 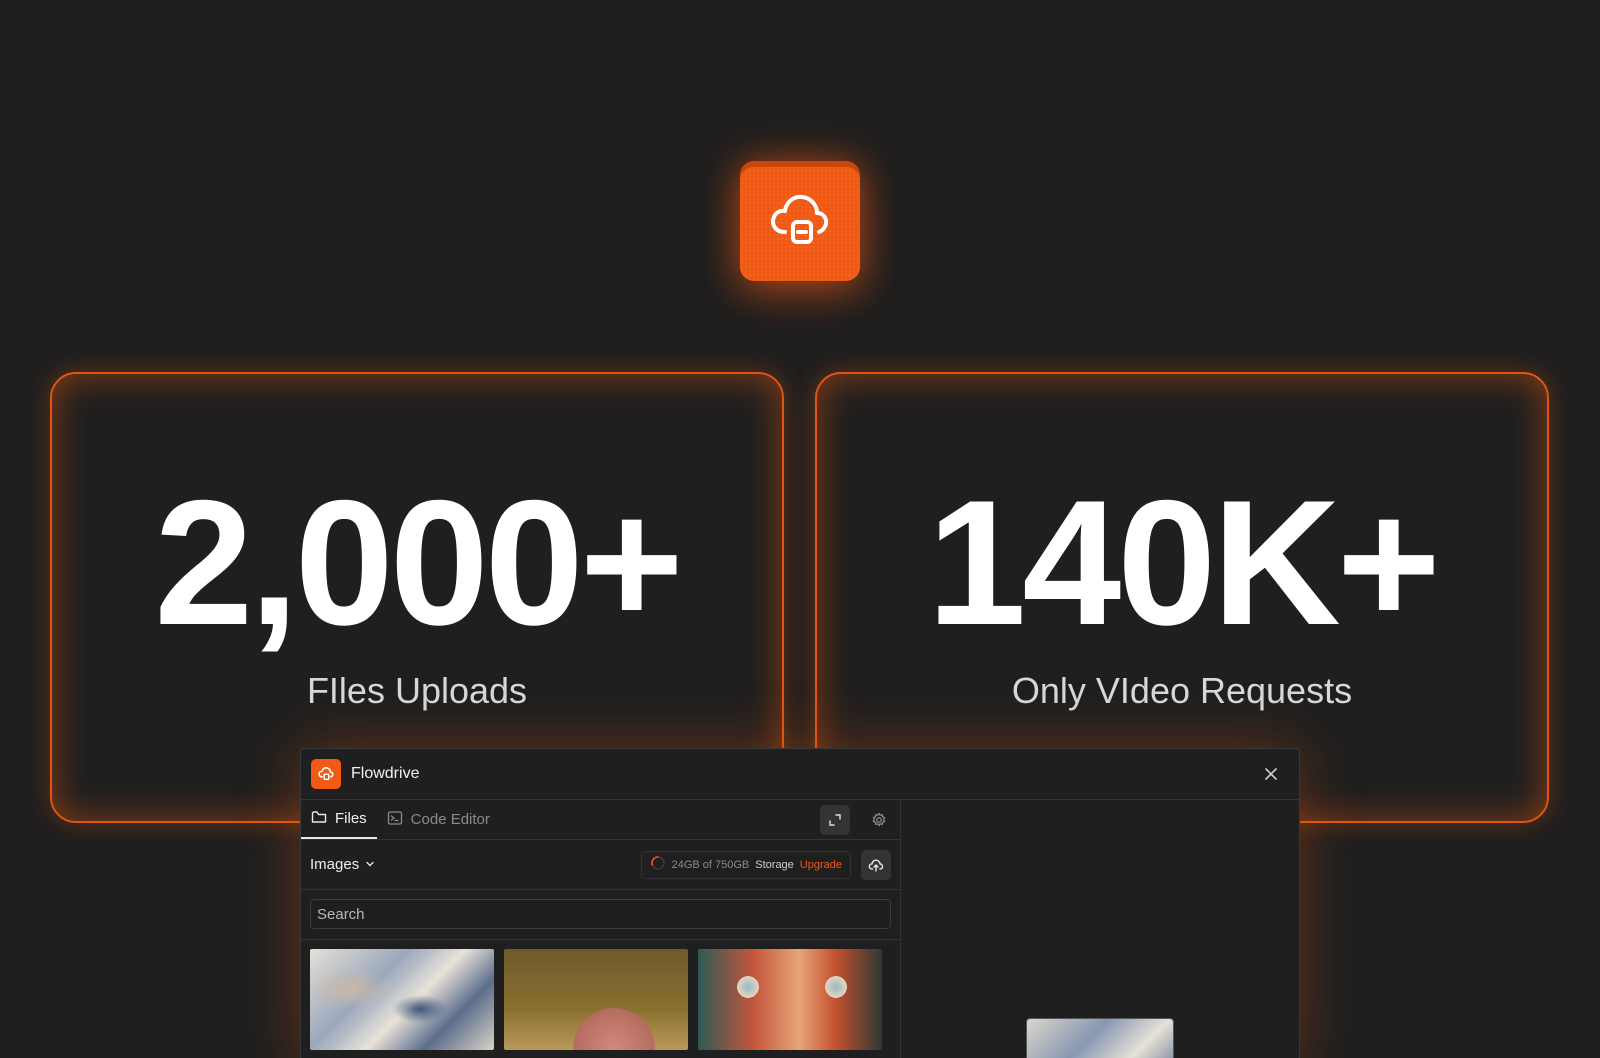 I want to click on tab-label: Code Editor, so click(x=450, y=819).